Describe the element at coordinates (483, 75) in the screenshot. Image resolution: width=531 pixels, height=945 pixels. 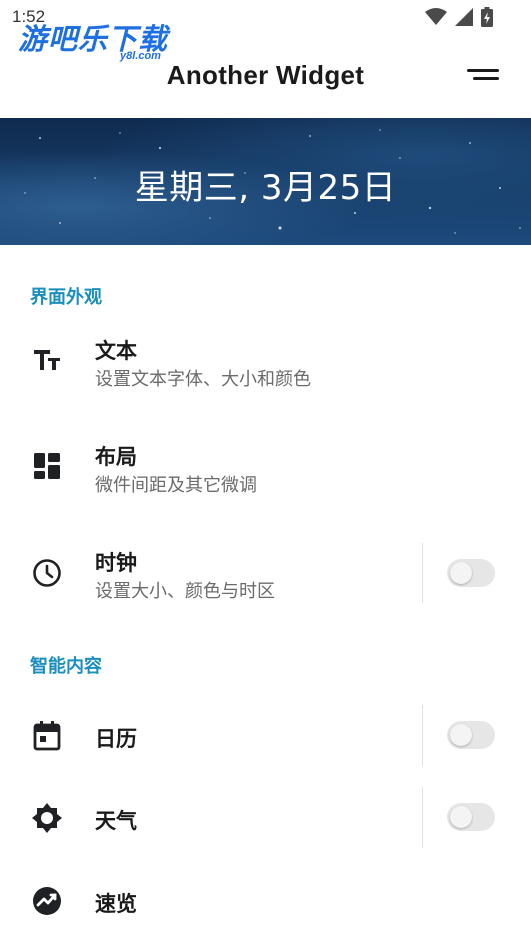
I see `menu-button` at that location.